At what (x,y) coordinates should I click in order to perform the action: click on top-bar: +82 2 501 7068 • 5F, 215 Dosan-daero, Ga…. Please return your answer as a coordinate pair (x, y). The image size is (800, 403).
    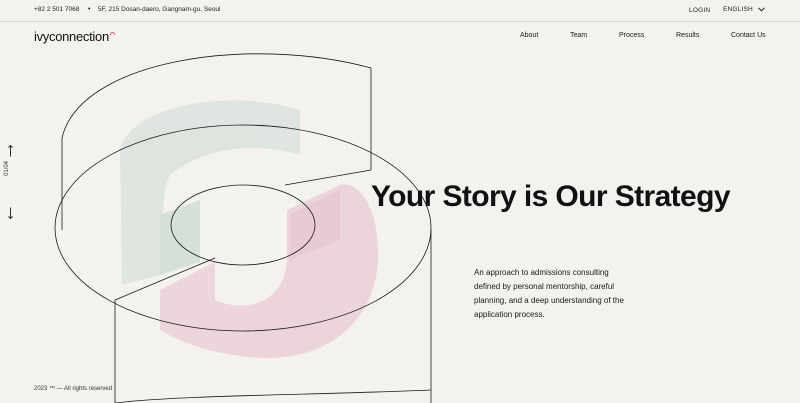
    Looking at the image, I should click on (400, 11).